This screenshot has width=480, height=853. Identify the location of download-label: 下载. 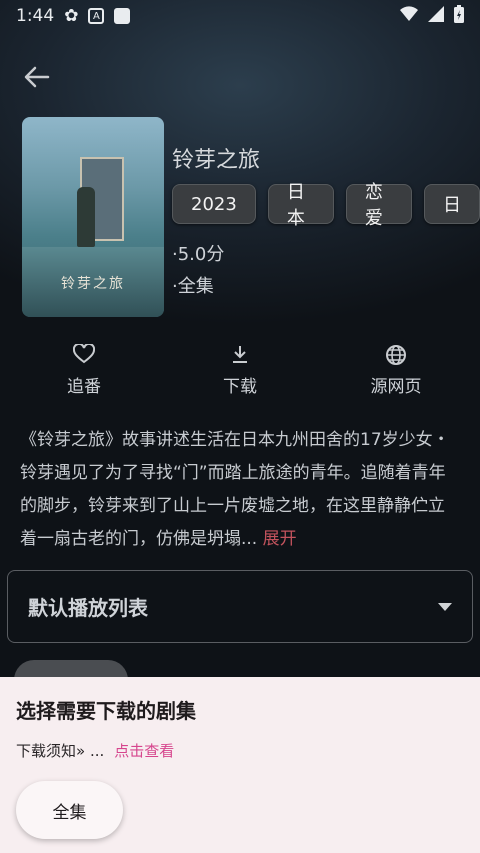
(240, 387).